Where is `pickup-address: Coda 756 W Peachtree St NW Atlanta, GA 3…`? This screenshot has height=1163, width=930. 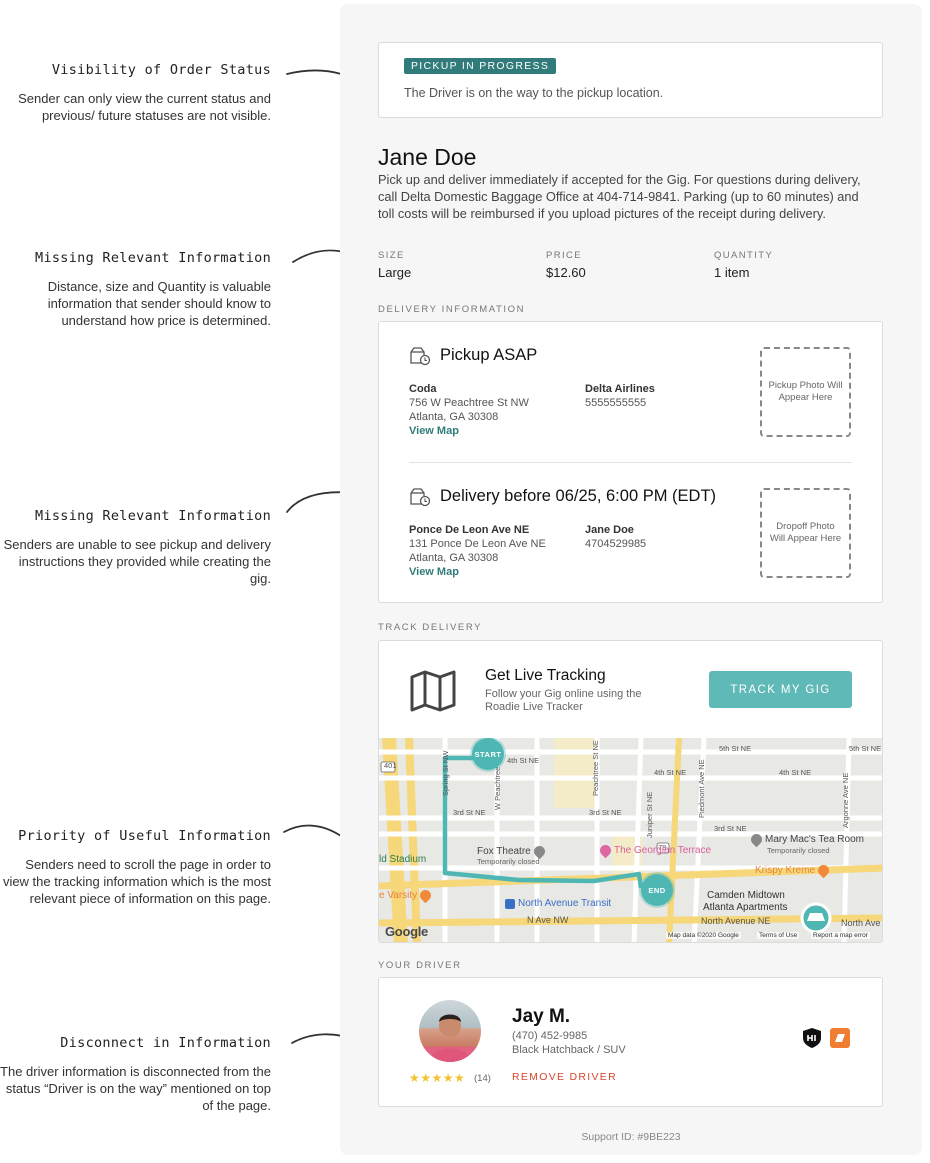
pickup-address: Coda 756 W Peachtree St NW Atlanta, GA 3… is located at coordinates (469, 403).